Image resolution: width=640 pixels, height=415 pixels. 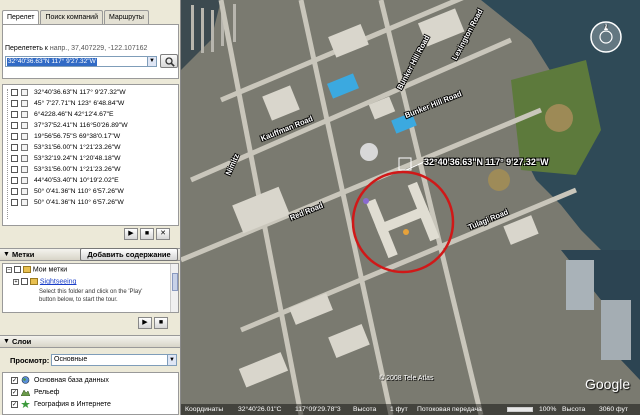 I want to click on expand-icon: –, so click(x=9, y=269).